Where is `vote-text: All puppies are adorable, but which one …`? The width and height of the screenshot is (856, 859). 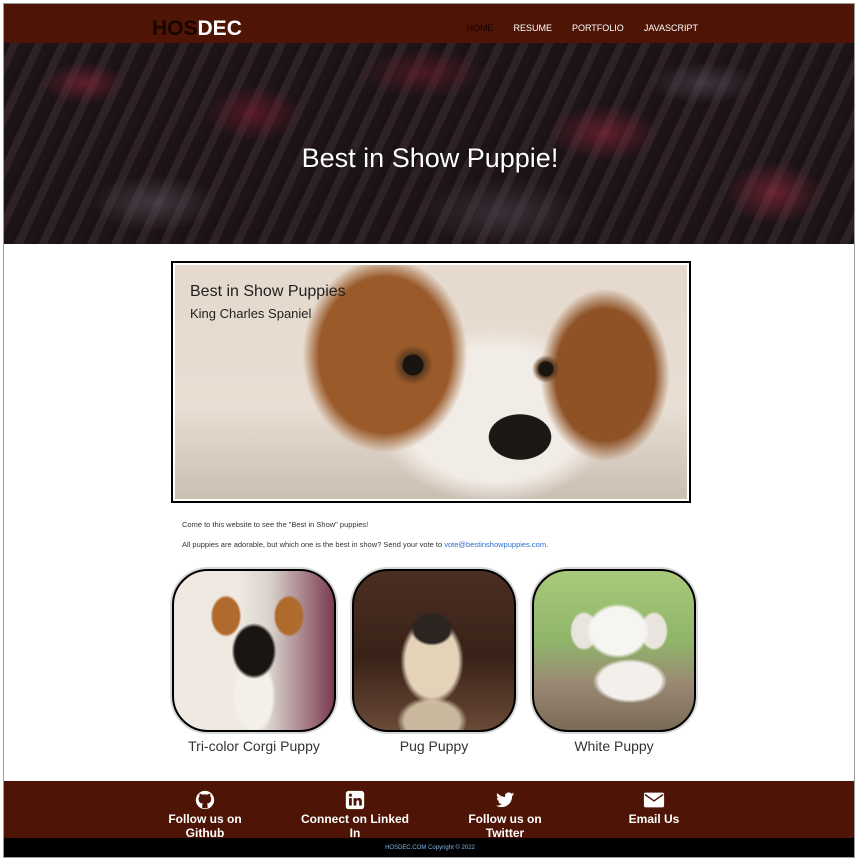 vote-text: All puppies are adorable, but which one … is located at coordinates (365, 544).